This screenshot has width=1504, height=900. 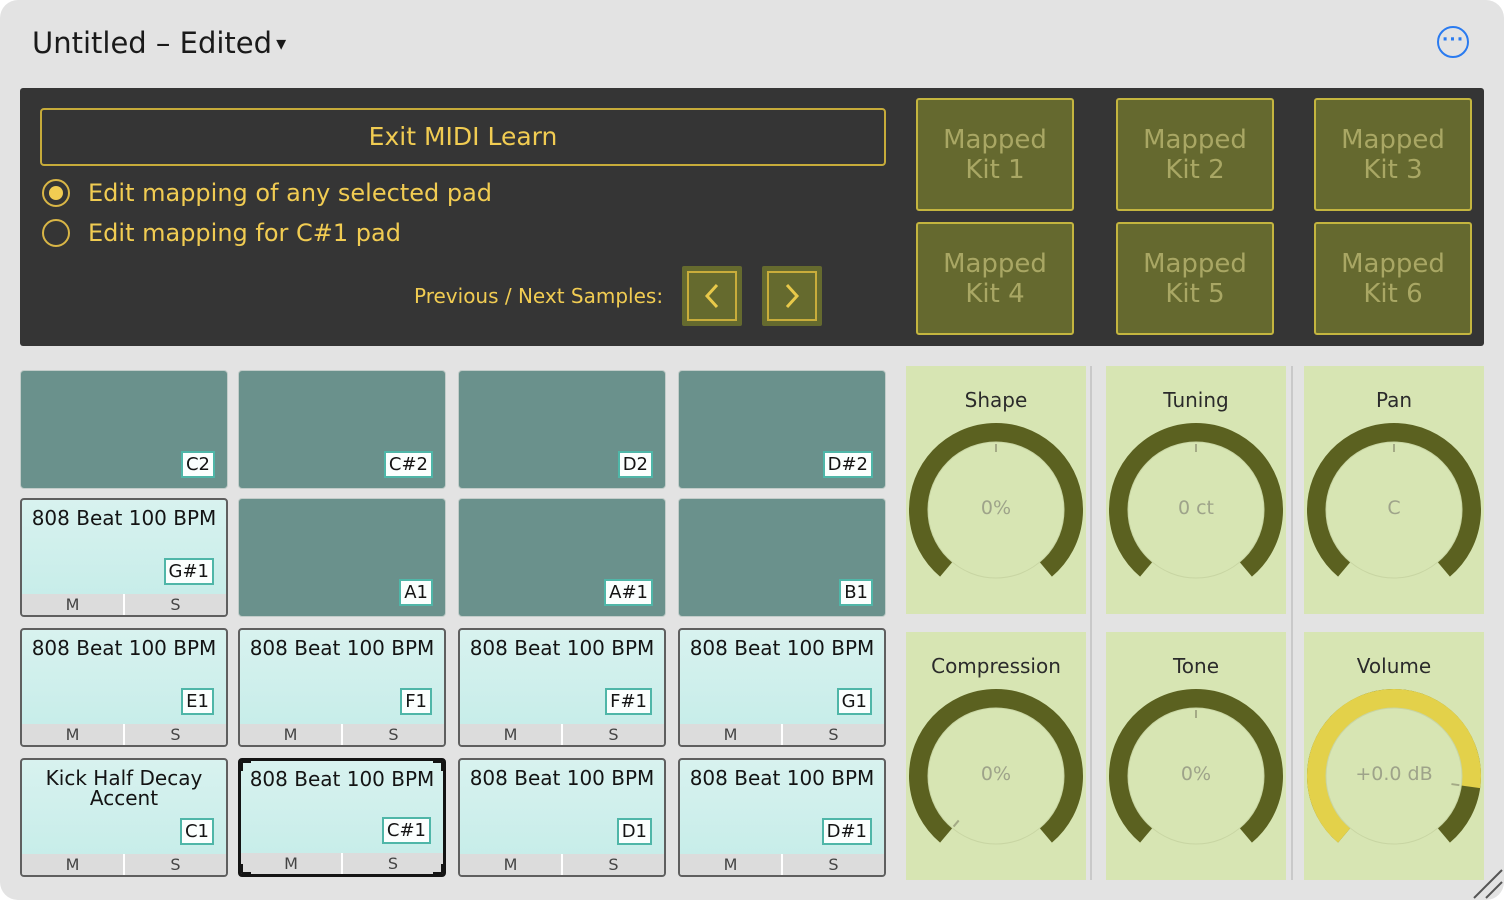 I want to click on more-options-button: ···, so click(x=1453, y=42).